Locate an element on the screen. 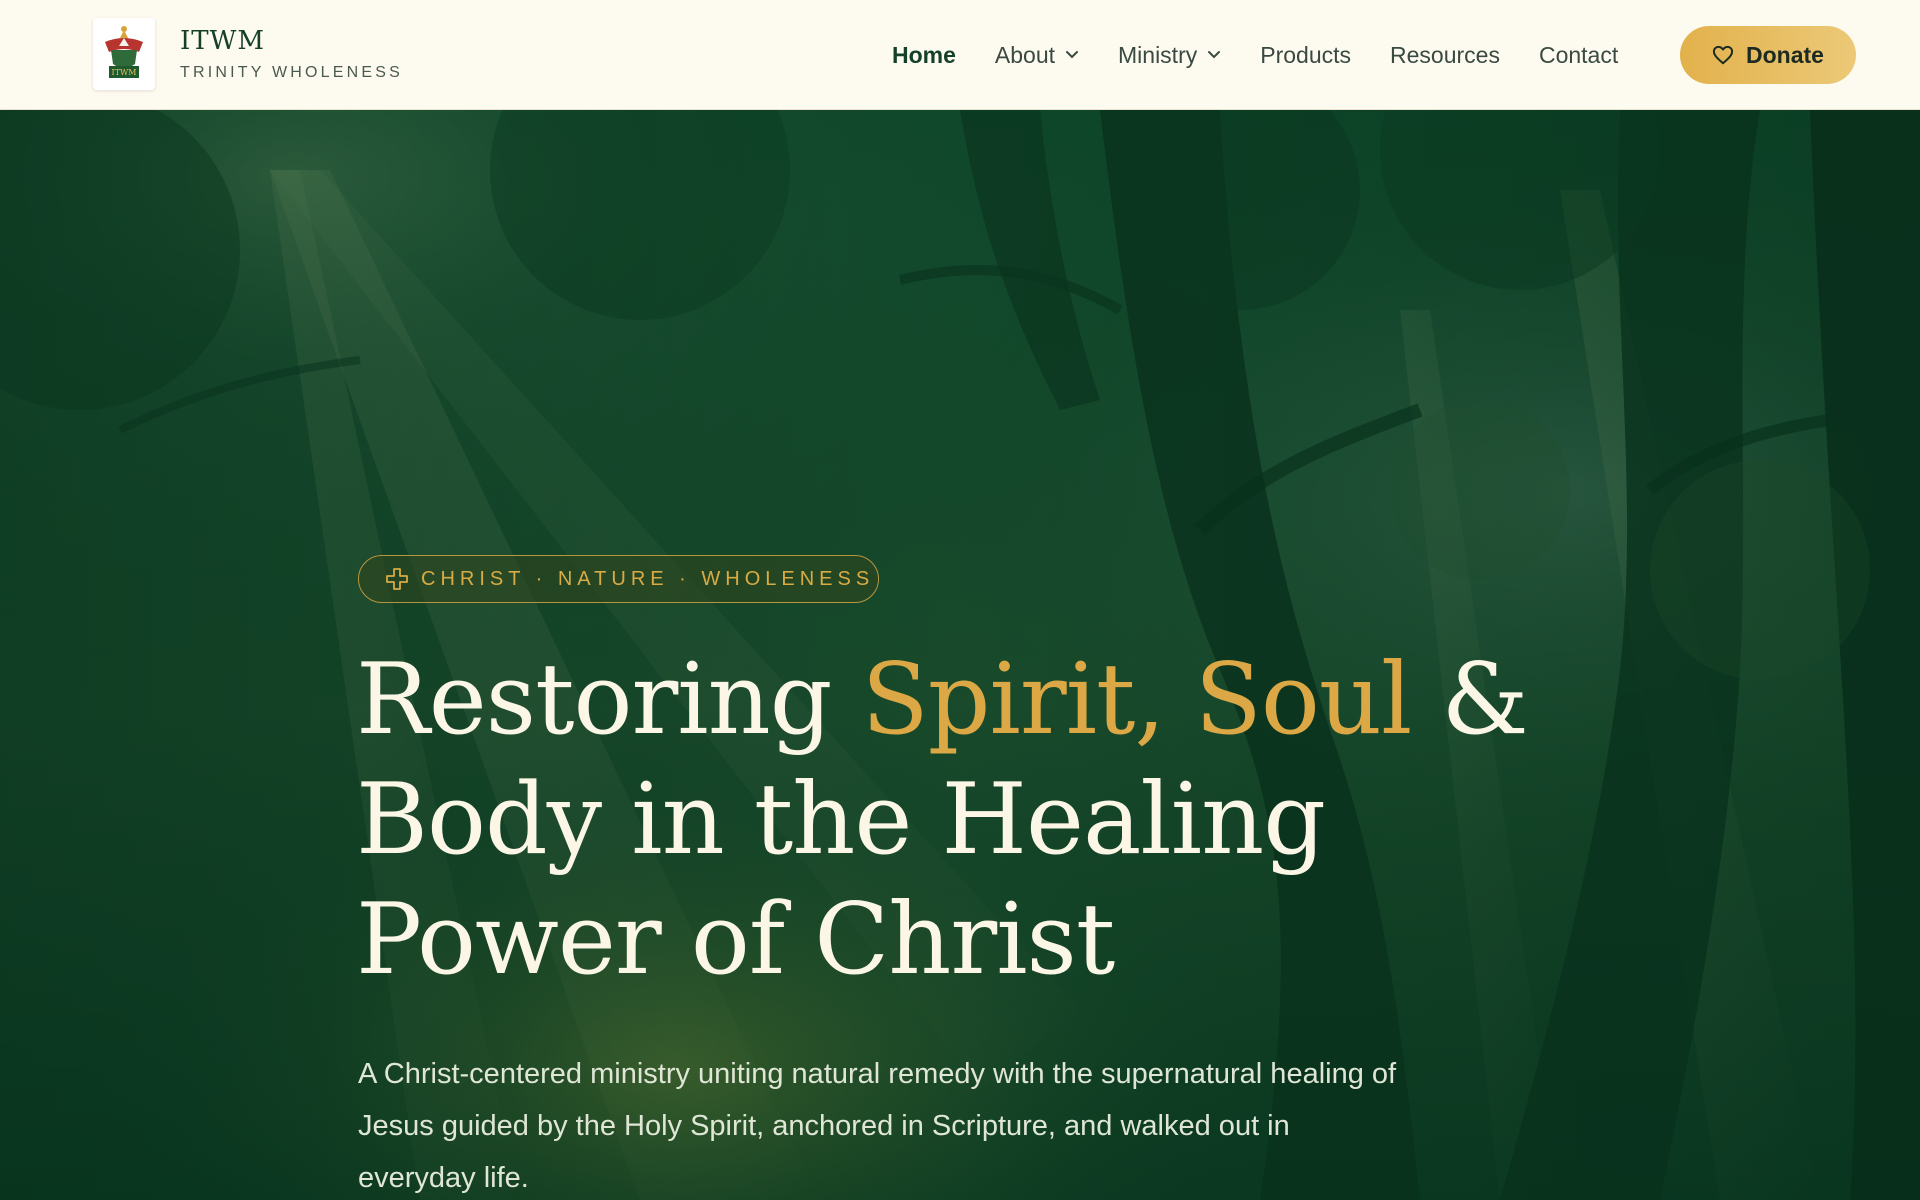 The image size is (1920, 1200). nav-item-products: Products is located at coordinates (1305, 55).